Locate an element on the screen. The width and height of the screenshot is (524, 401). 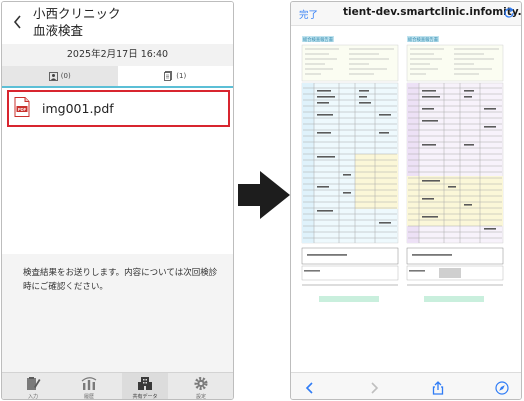
bottom-tab-bar: 入力 履歴 共有データ 設定 is located at coordinates (117, 386).